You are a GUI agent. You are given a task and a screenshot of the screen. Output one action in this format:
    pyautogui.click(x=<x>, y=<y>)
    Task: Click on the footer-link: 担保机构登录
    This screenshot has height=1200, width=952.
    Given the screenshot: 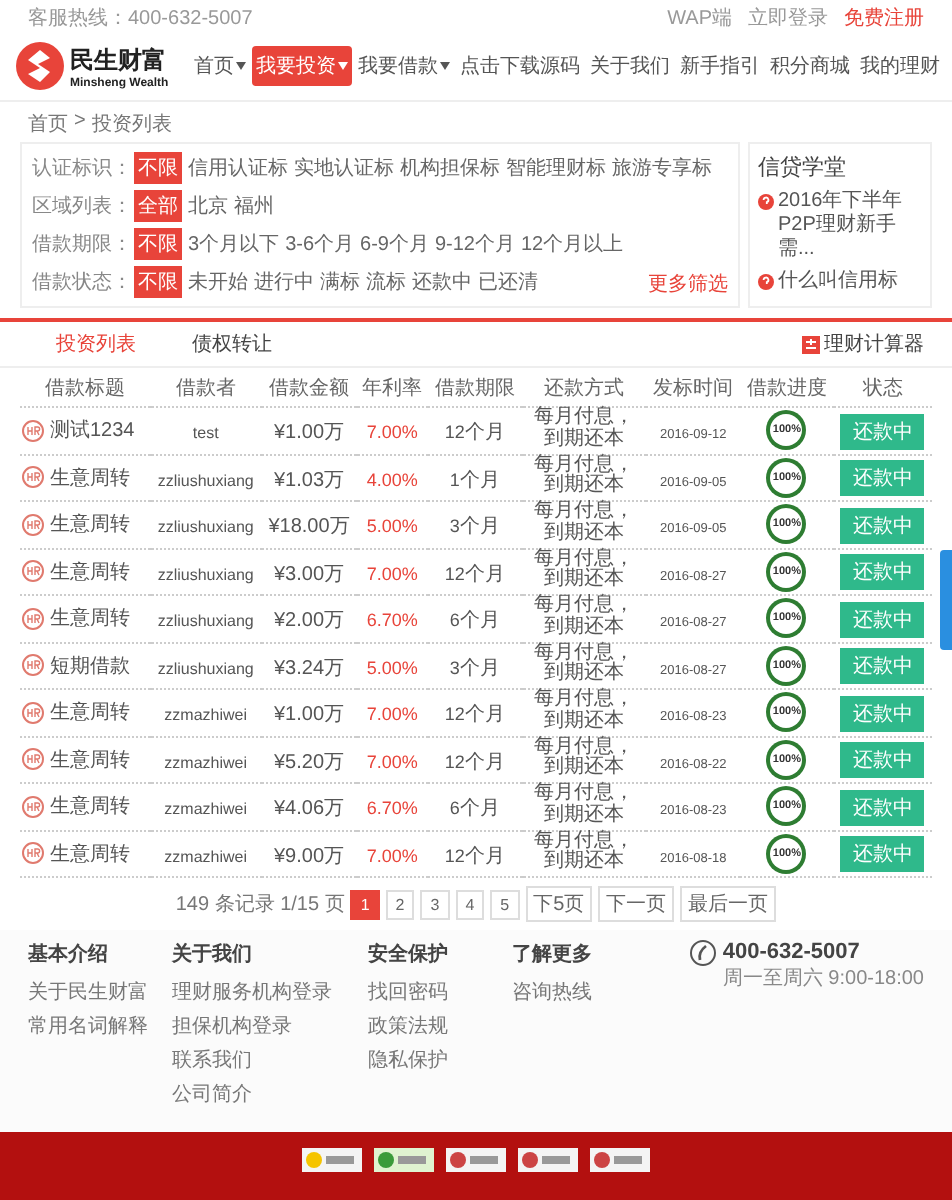 What is the action you would take?
    pyautogui.click(x=256, y=1026)
    